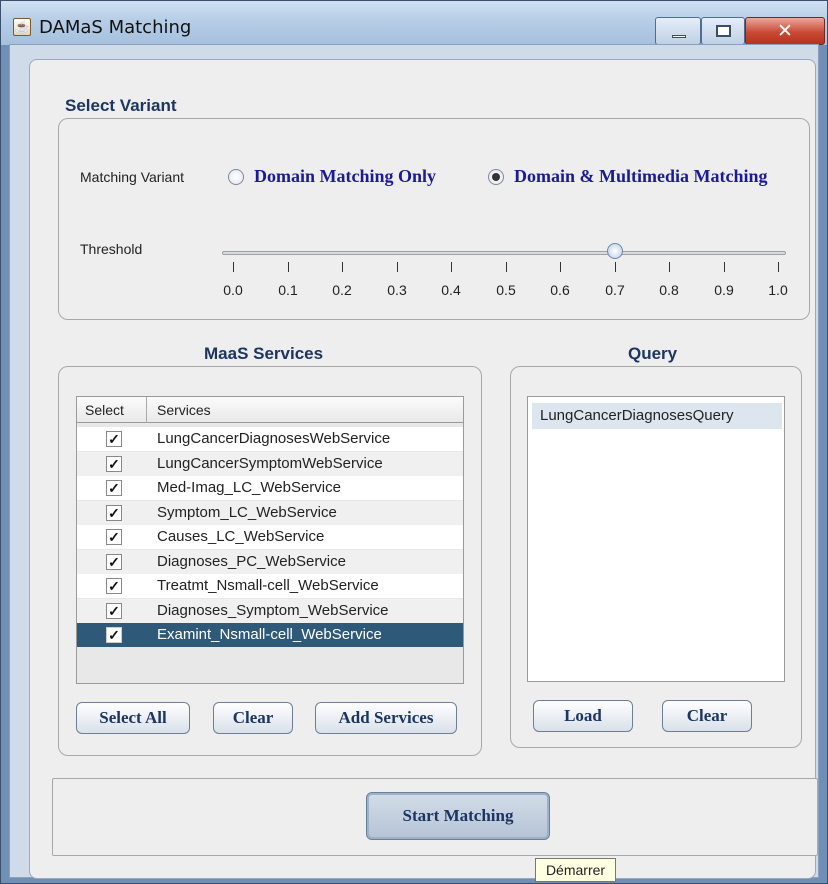 The image size is (828, 884). I want to click on table-row: ✓ LungCancerDiagnosesWebService, so click(270, 439).